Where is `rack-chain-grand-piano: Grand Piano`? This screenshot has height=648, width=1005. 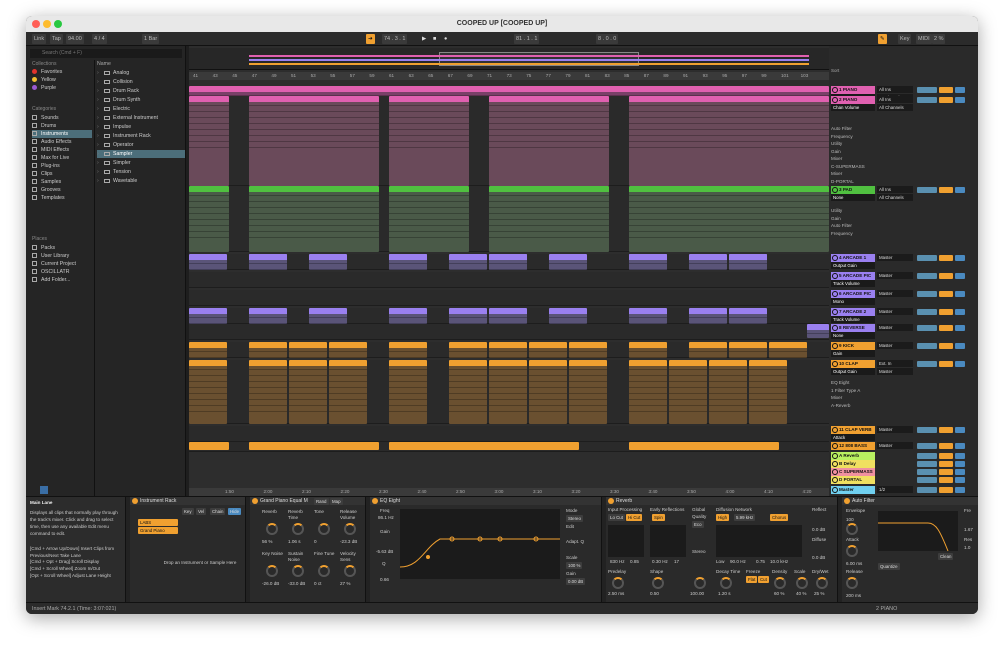 rack-chain-grand-piano: Grand Piano is located at coordinates (158, 530).